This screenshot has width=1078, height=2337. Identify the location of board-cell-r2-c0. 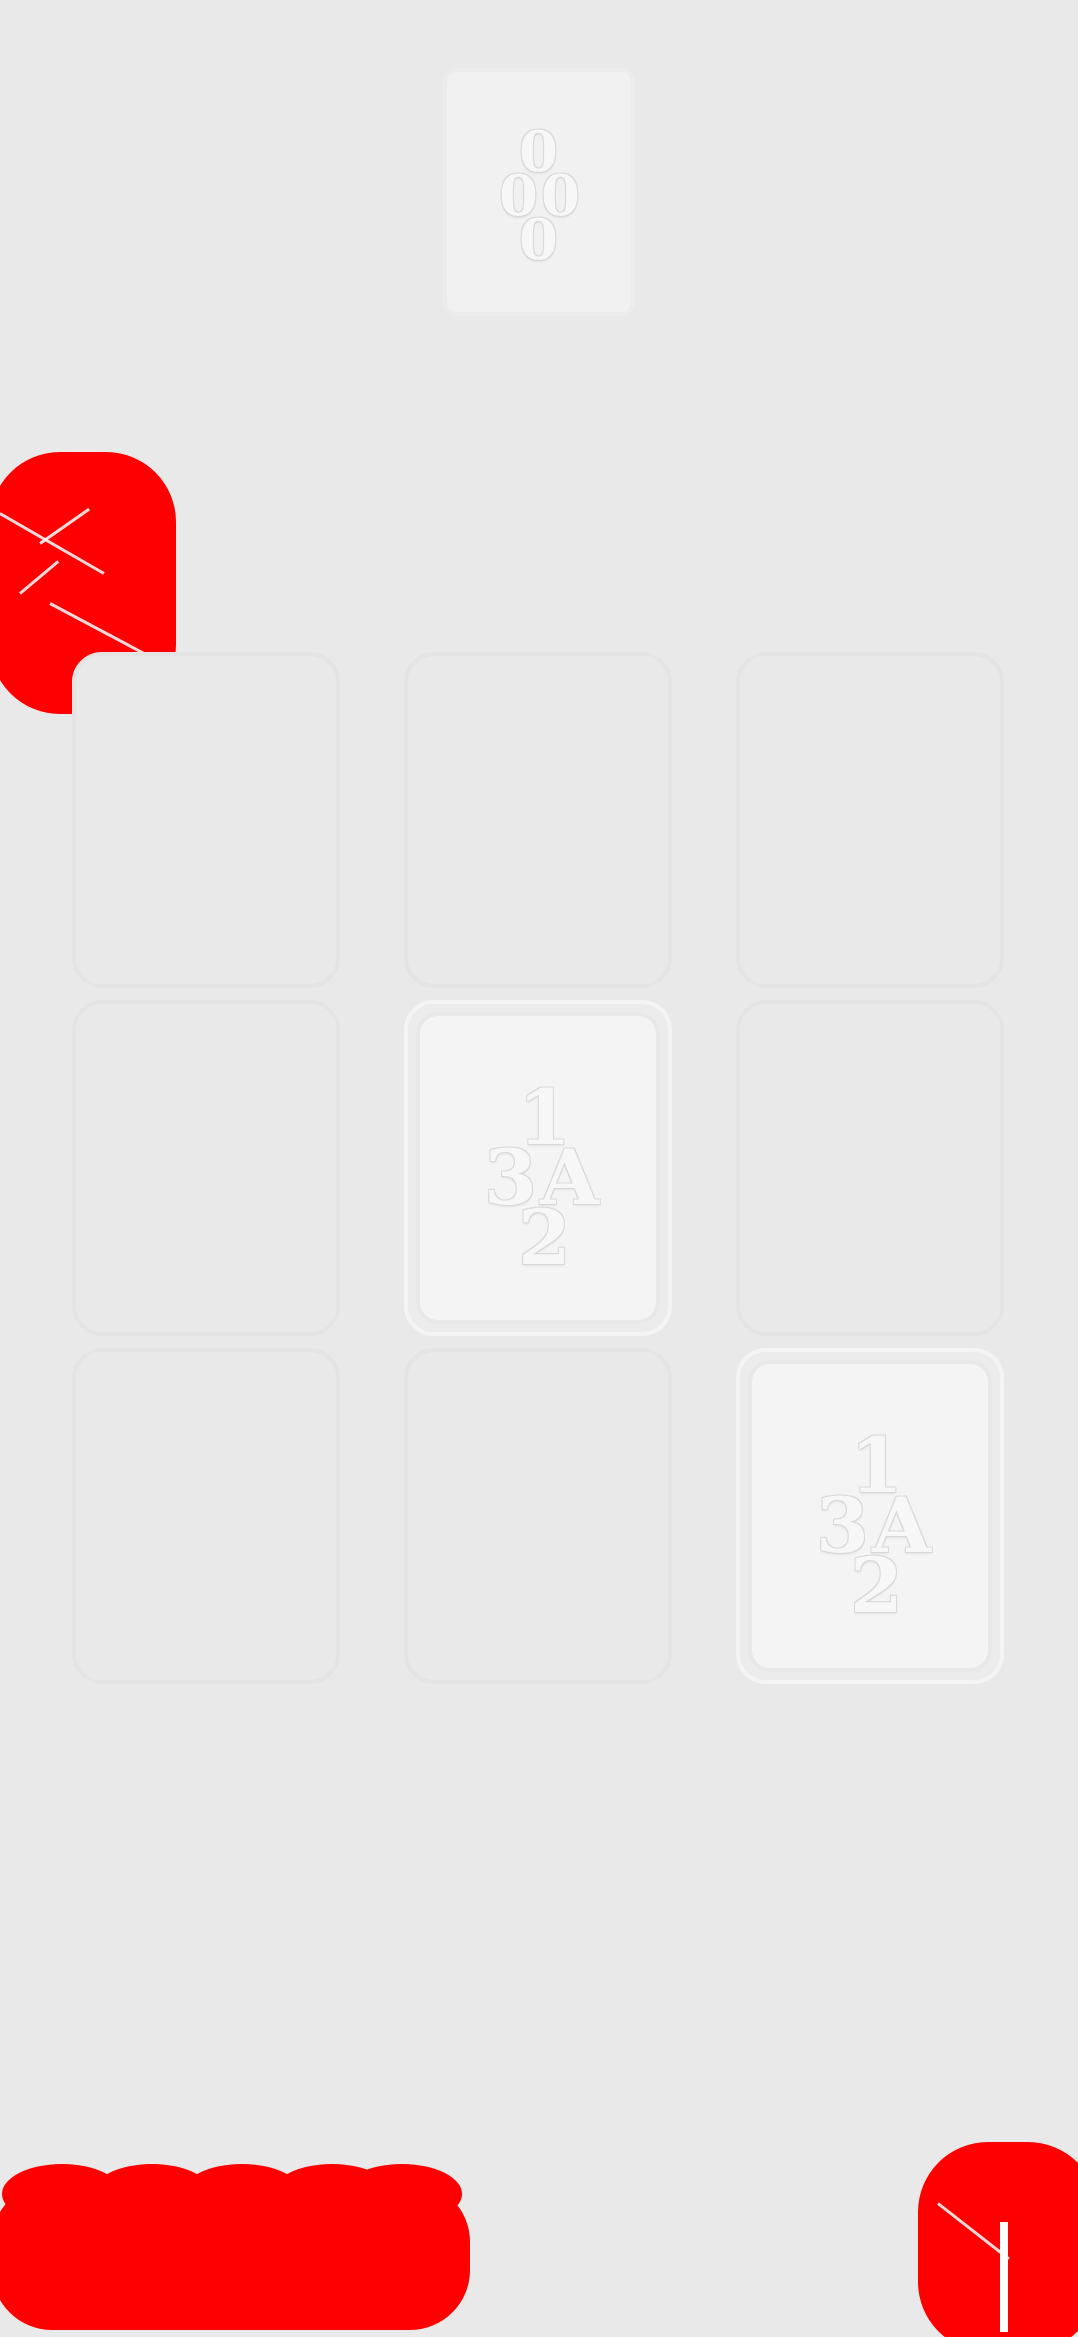
(206, 1516).